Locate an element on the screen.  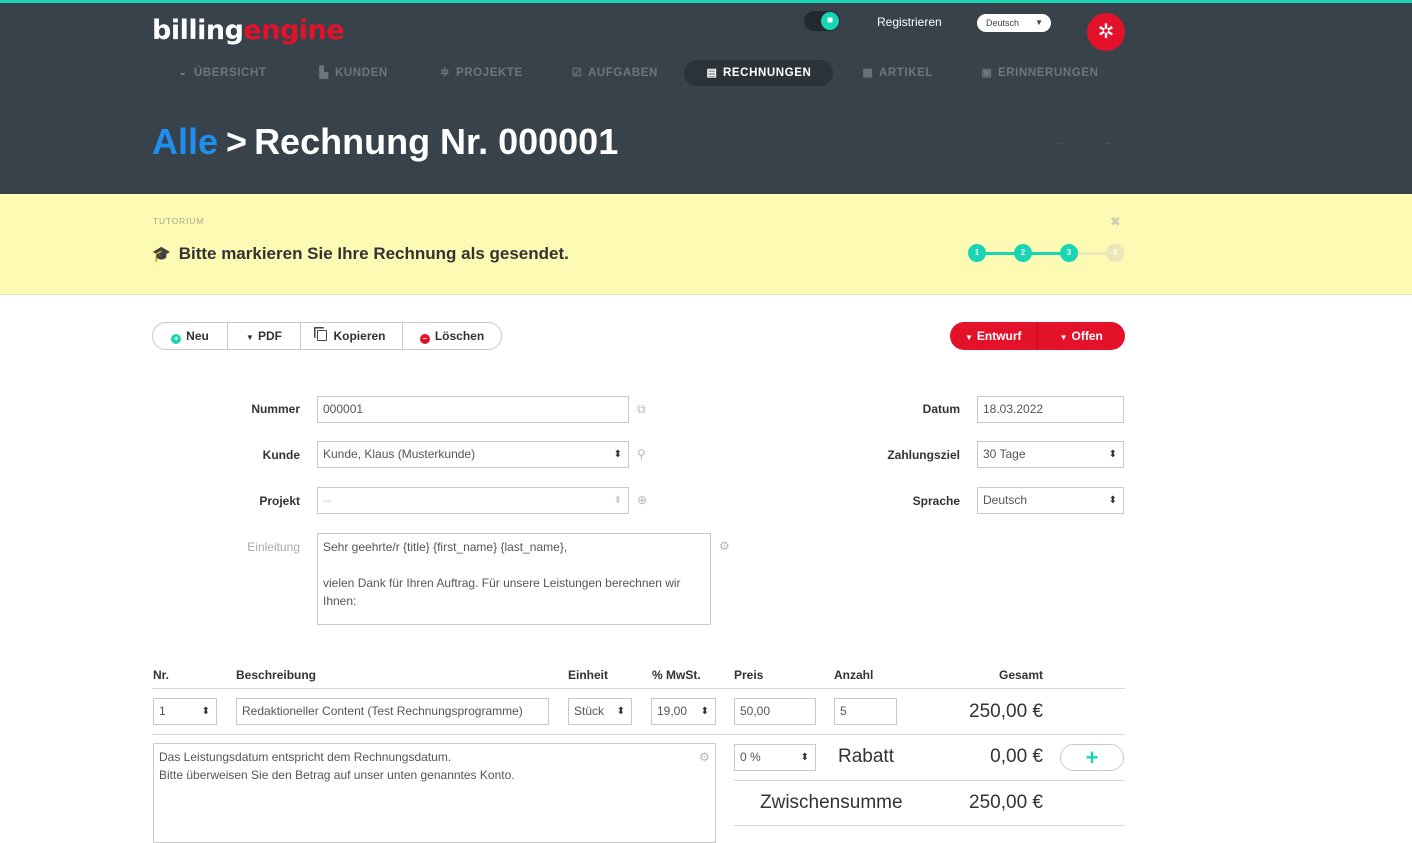
pdf-button: ▼ PDF is located at coordinates (264, 336).